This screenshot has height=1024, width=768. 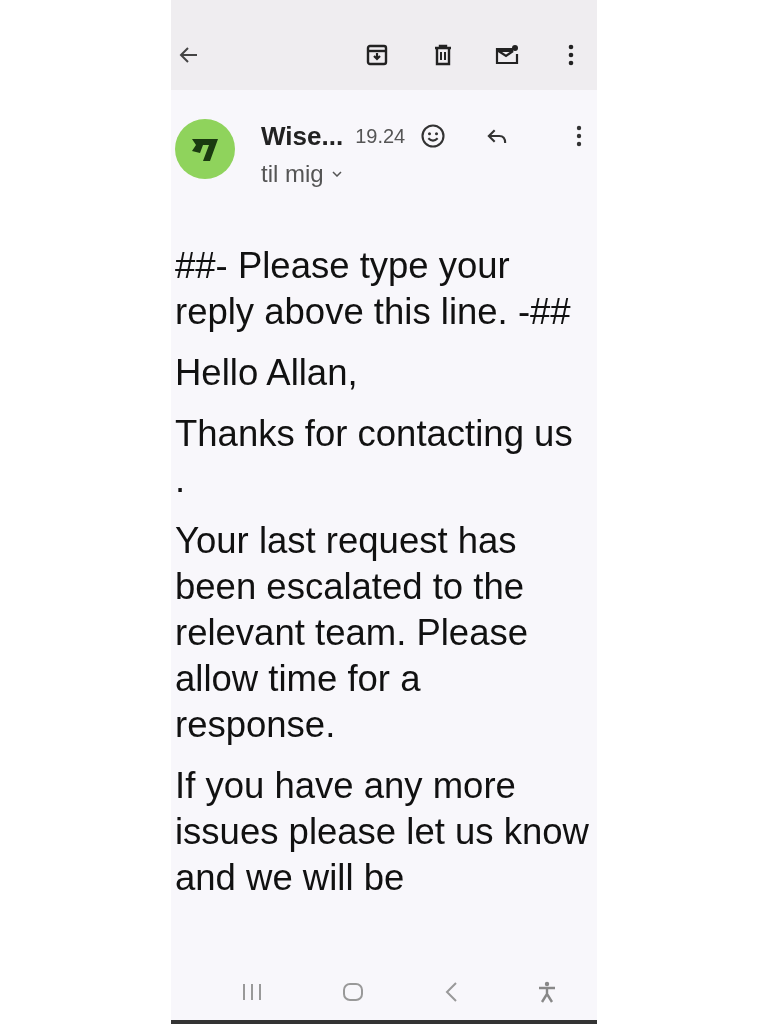 What do you see at coordinates (374, 457) in the screenshot?
I see `body-paragraph: Thanks for contacting us .` at bounding box center [374, 457].